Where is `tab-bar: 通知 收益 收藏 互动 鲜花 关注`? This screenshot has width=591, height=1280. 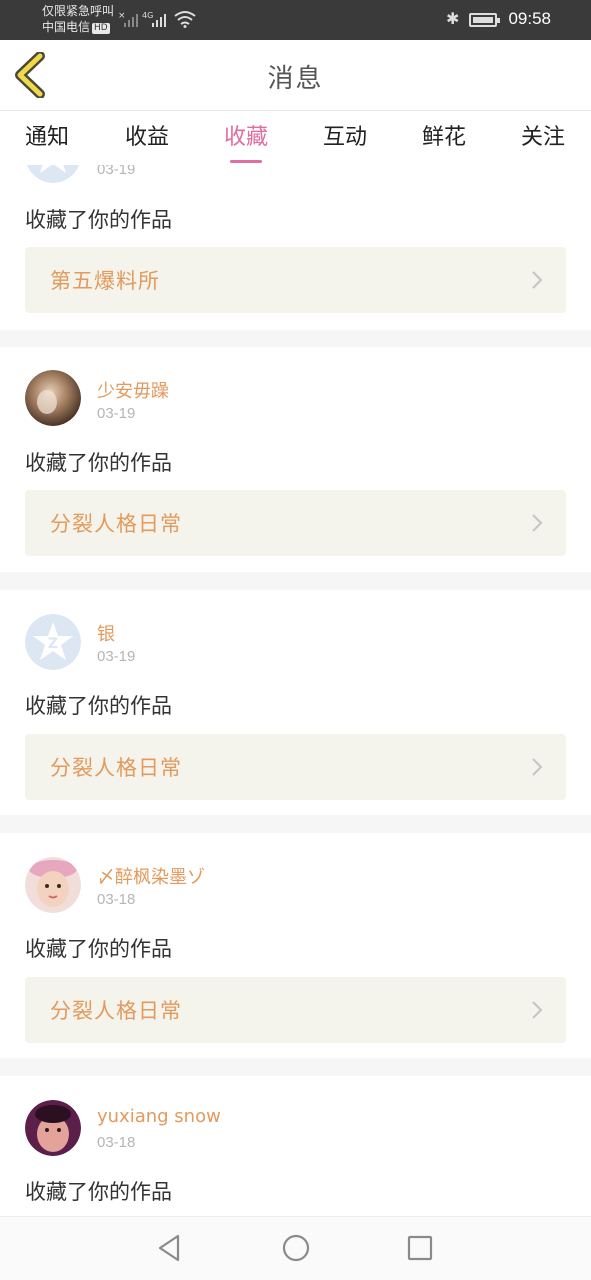
tab-bar: 通知 收益 收藏 互动 鲜花 关注 is located at coordinates (295, 138).